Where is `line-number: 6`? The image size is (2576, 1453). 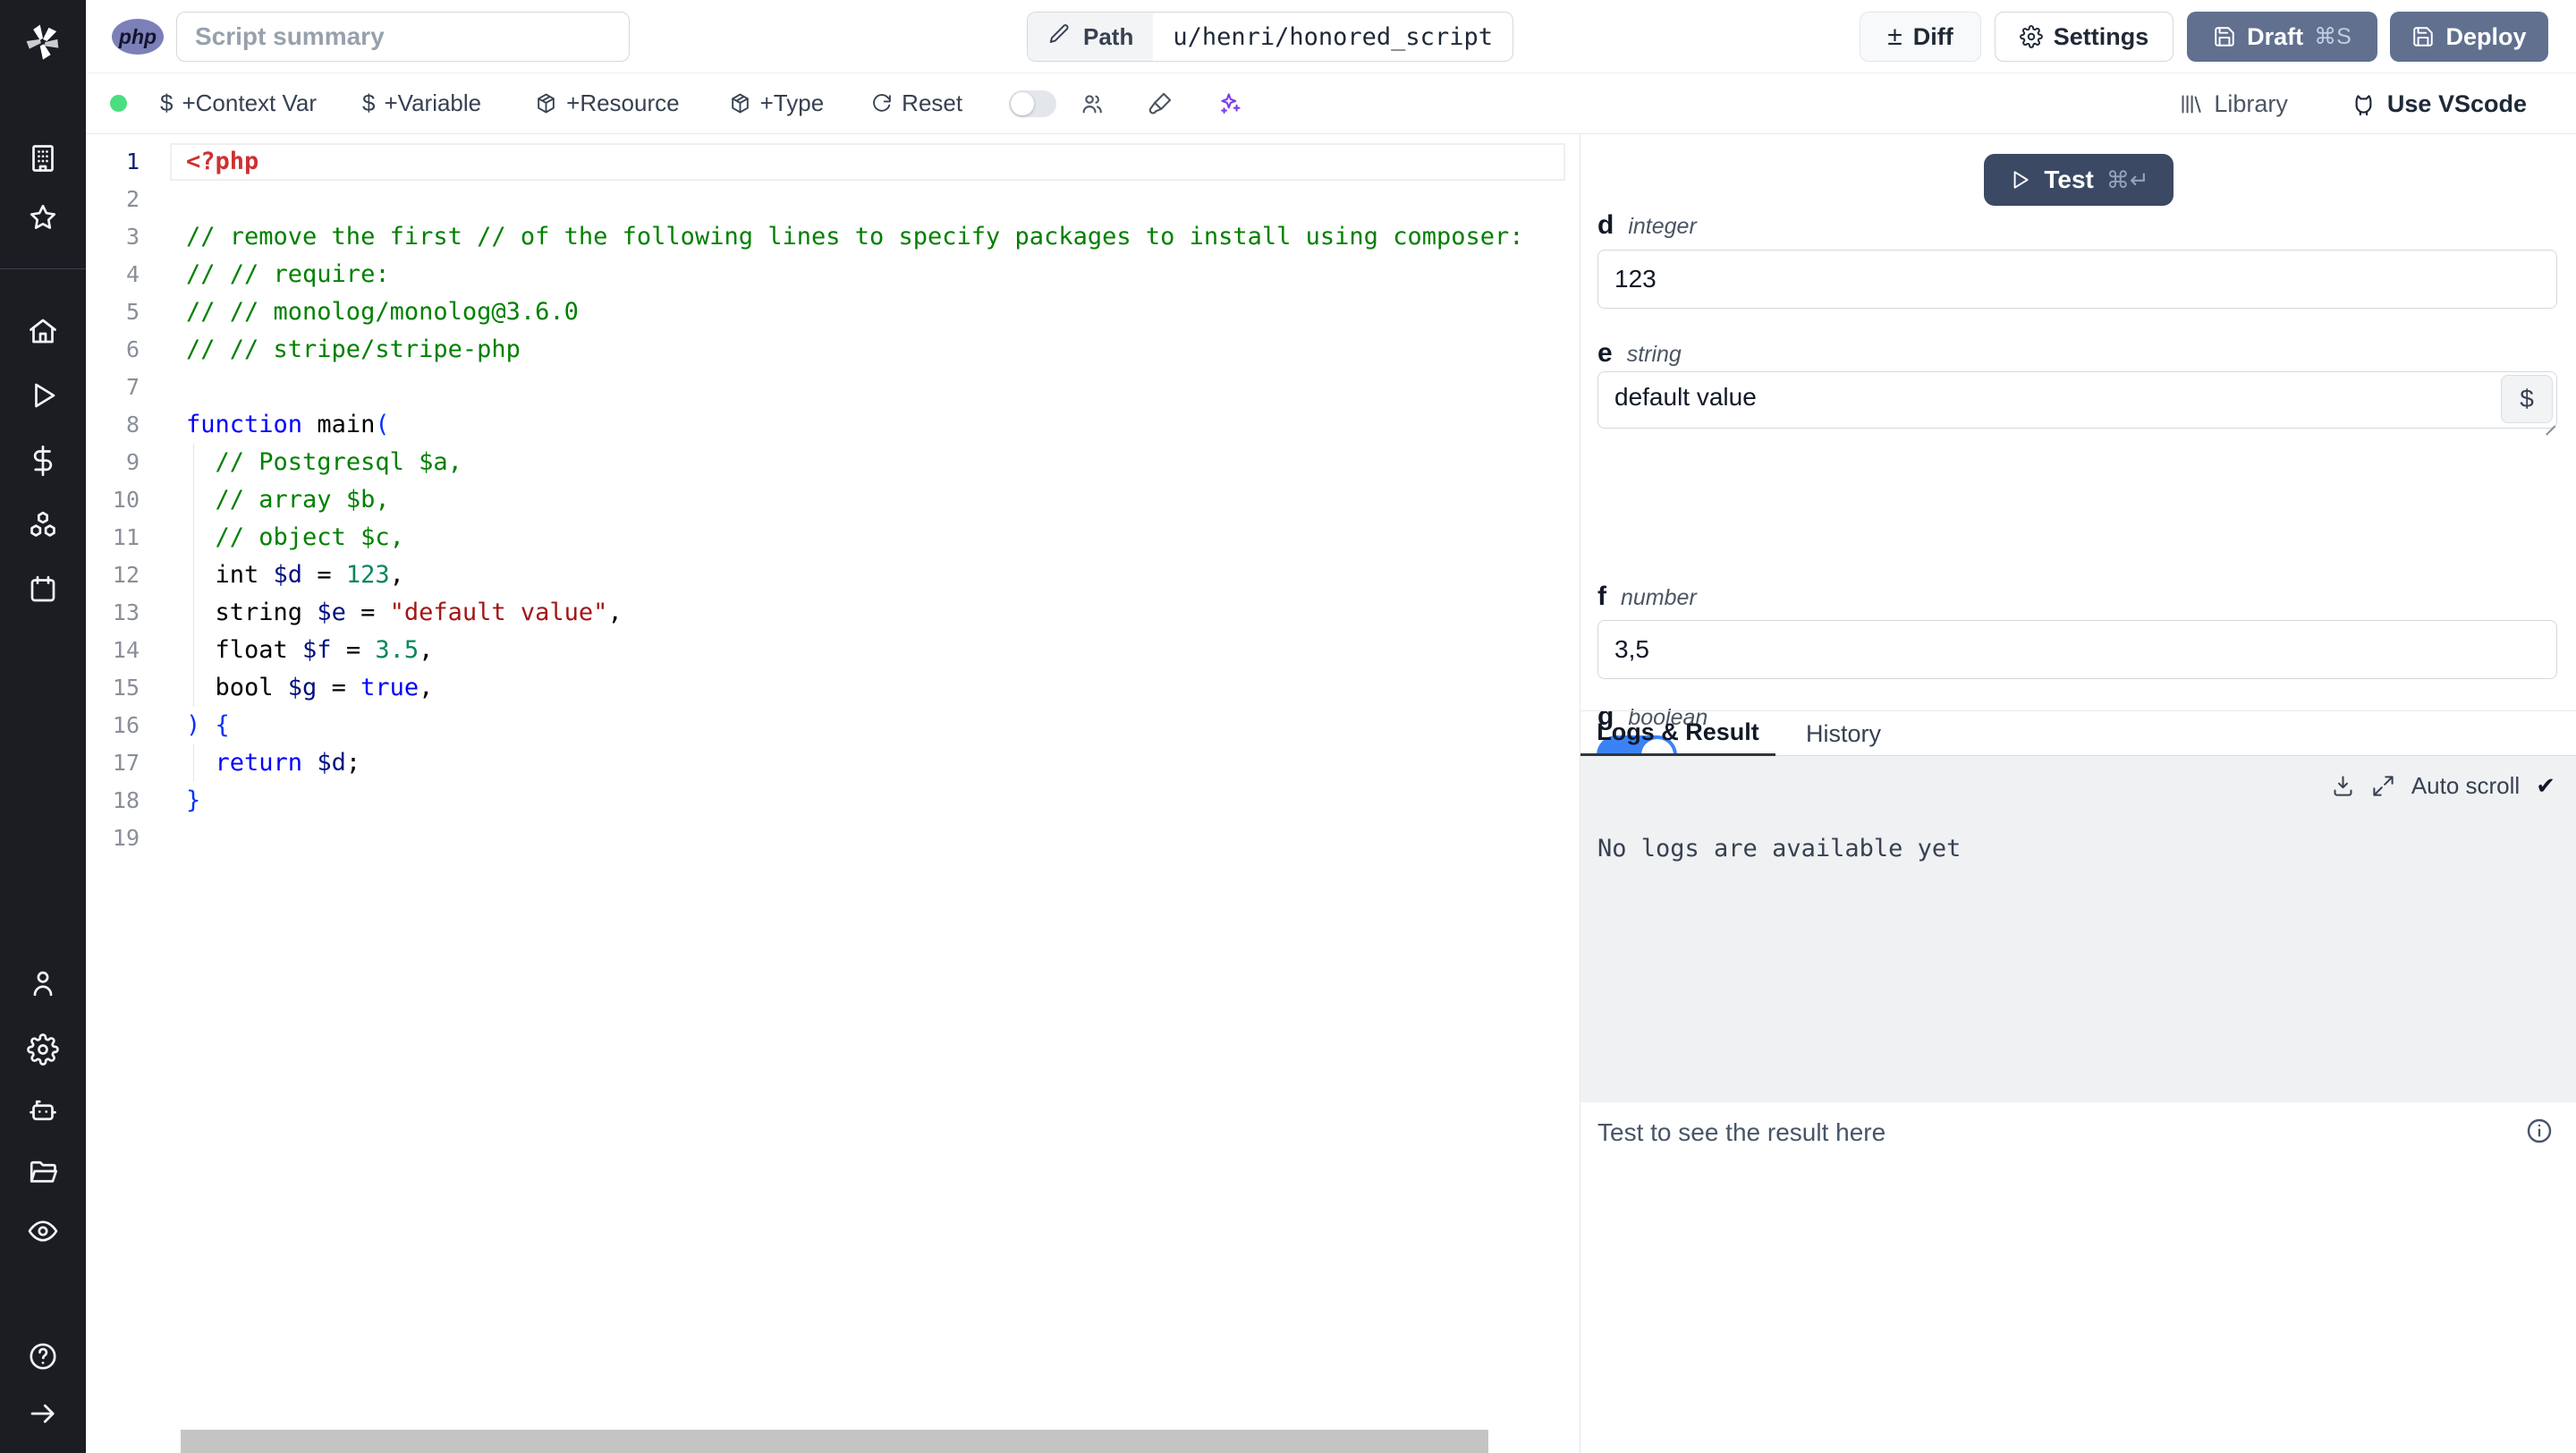
line-number: 6 is located at coordinates (132, 349).